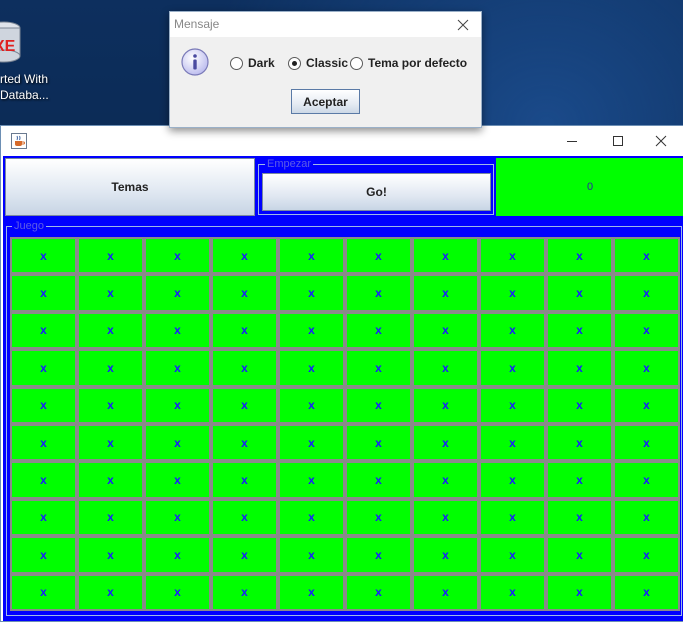  Describe the element at coordinates (318, 63) in the screenshot. I see `radio-option-classic: Classic` at that location.